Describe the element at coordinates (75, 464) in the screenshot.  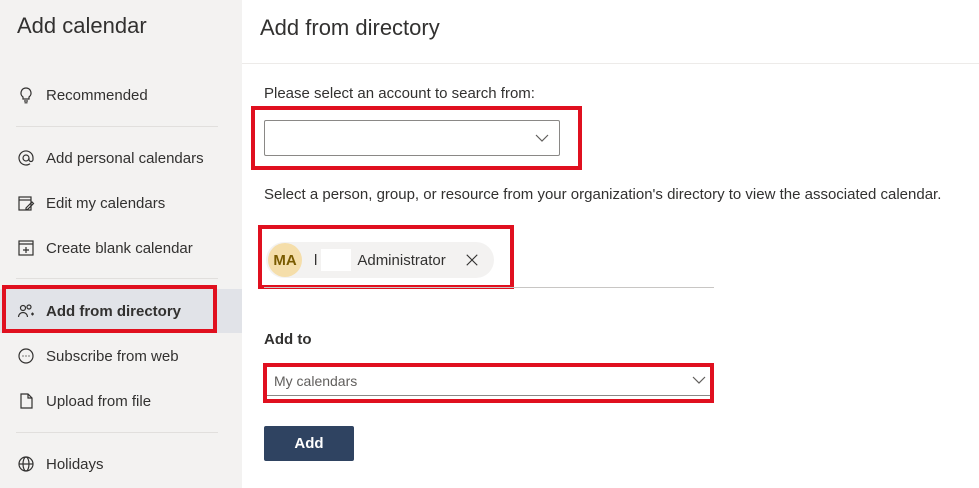
I see `sidebar-item-label: Holidays` at that location.